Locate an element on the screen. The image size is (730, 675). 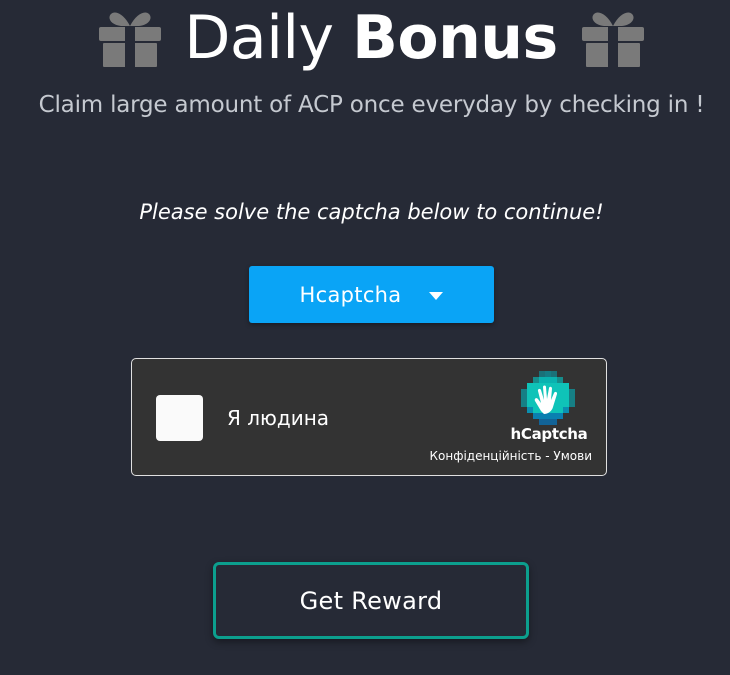
captcha-provider-select: Hcaptcha is located at coordinates (371, 294).